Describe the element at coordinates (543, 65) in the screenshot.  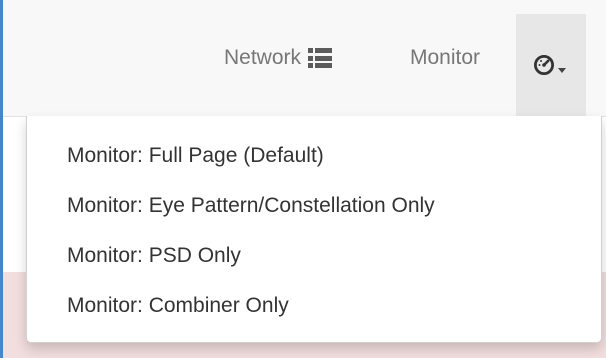
I see `dashboard-gauge-icon` at that location.